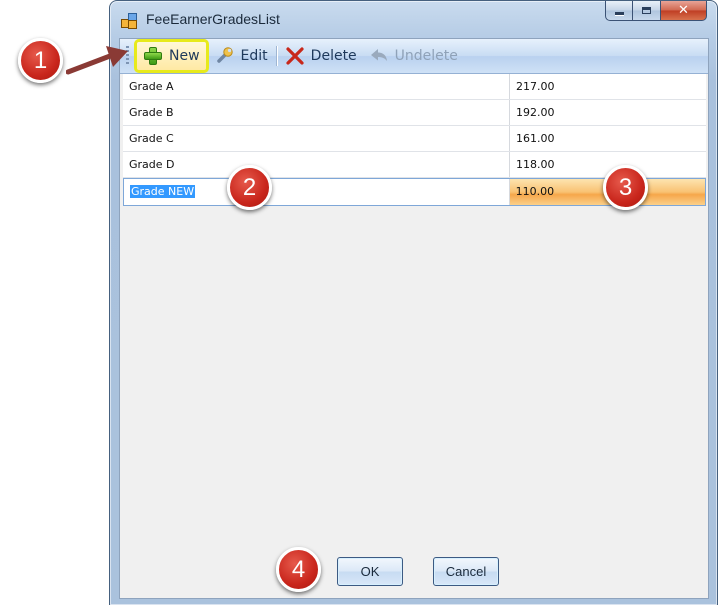  What do you see at coordinates (426, 56) in the screenshot?
I see `undelete-button-label: Undelete` at bounding box center [426, 56].